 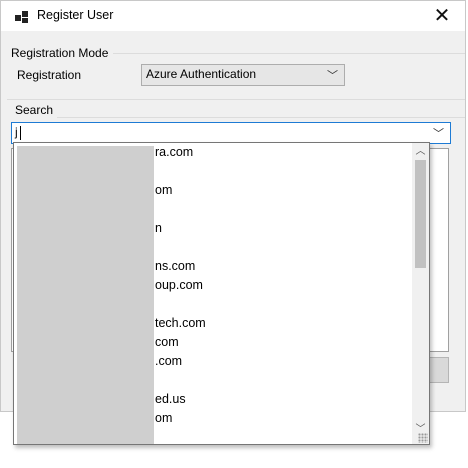 I want to click on scrollbar-thumb, so click(x=420, y=214).